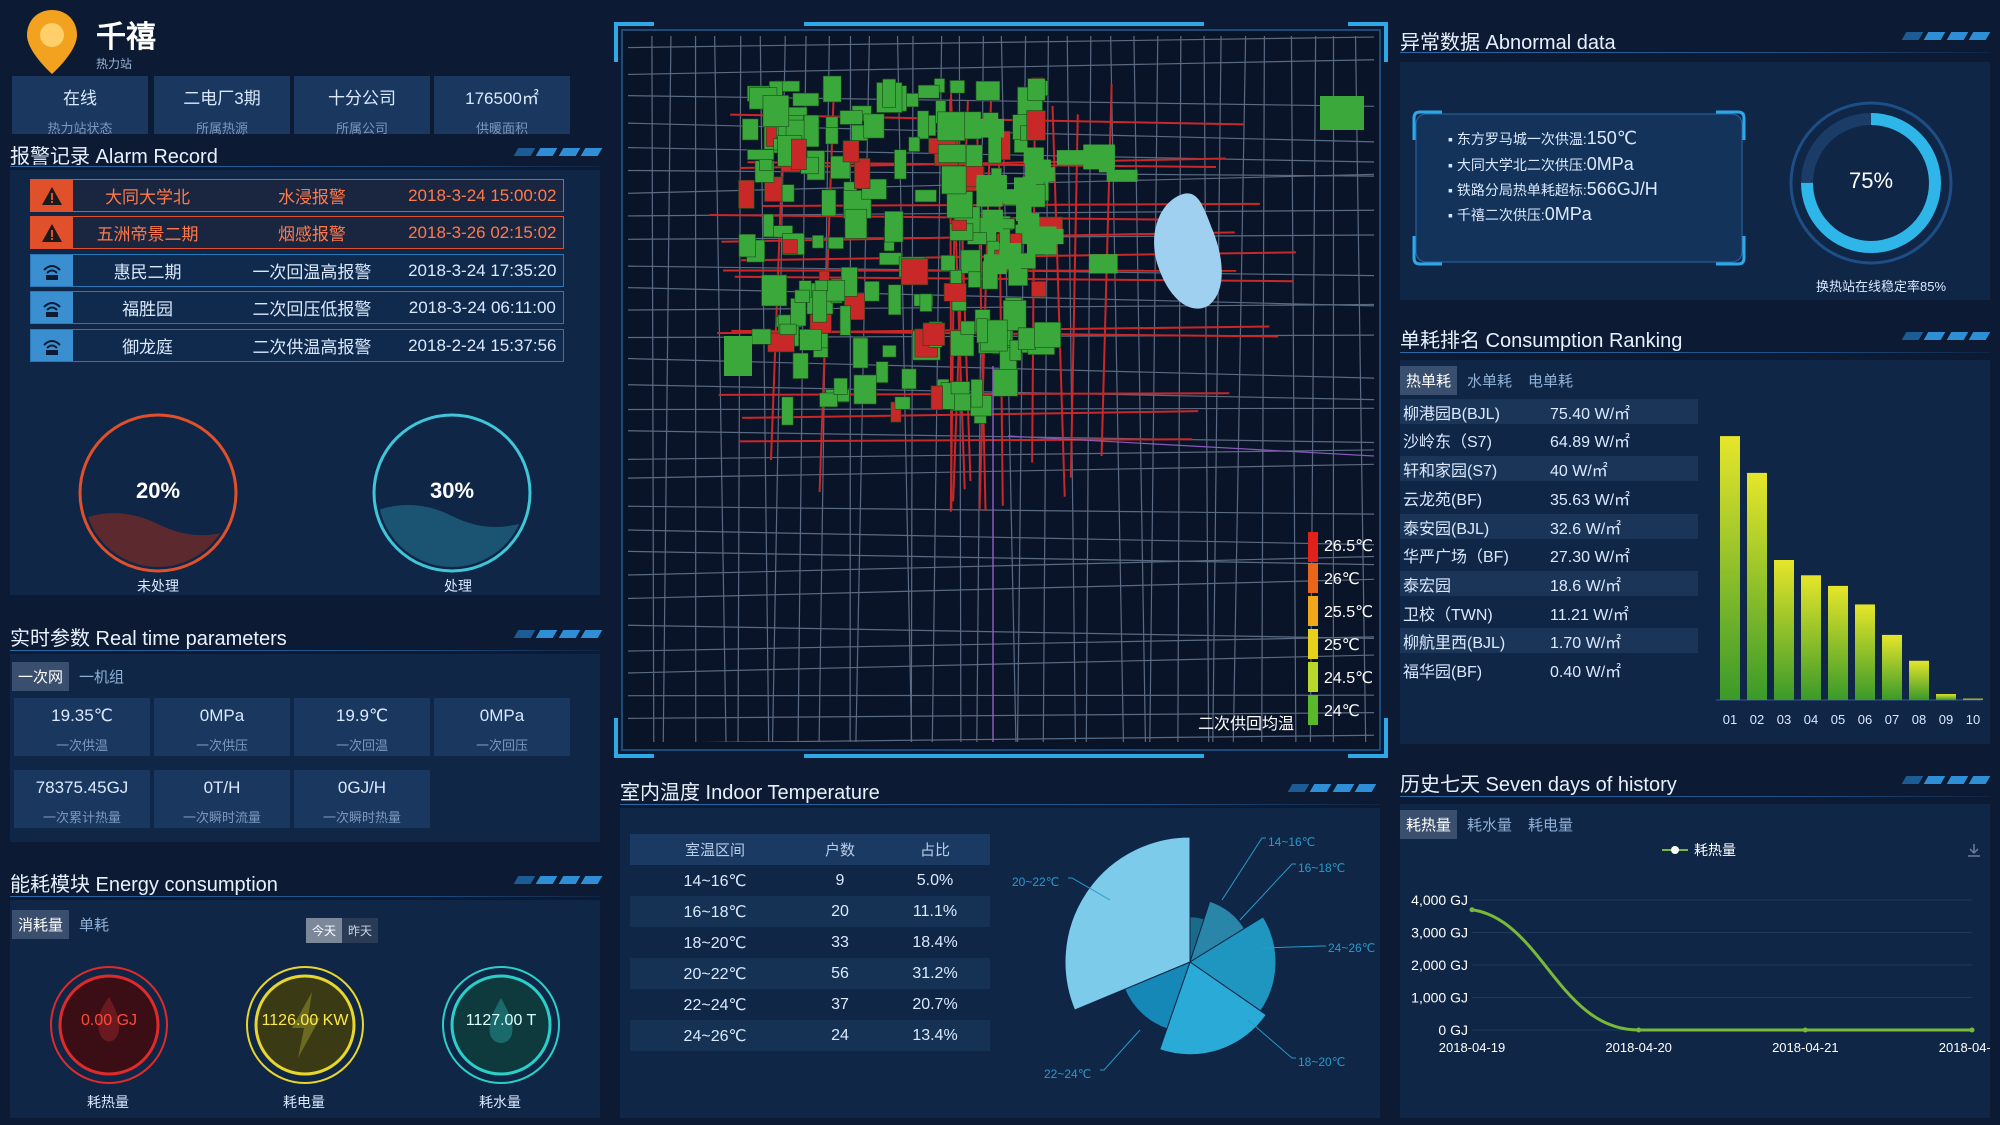 The width and height of the screenshot is (2000, 1125). I want to click on col-header: 占比, so click(934, 850).